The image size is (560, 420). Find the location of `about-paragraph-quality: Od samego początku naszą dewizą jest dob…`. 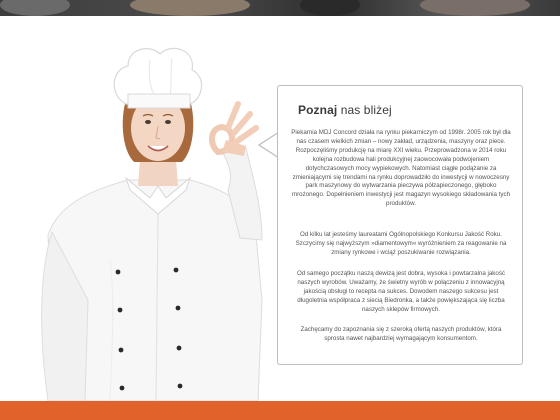

about-paragraph-quality: Od samego początku naszą dewizą jest dob… is located at coordinates (401, 291).